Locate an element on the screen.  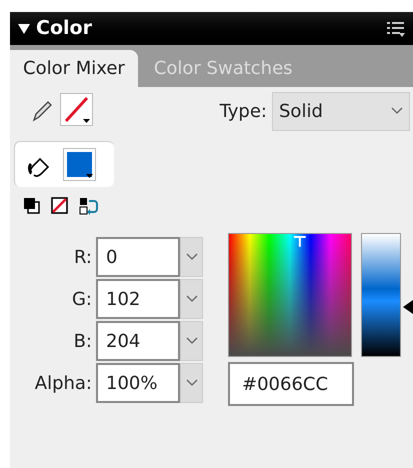
channel-label: Alpha: is located at coordinates (63, 384).